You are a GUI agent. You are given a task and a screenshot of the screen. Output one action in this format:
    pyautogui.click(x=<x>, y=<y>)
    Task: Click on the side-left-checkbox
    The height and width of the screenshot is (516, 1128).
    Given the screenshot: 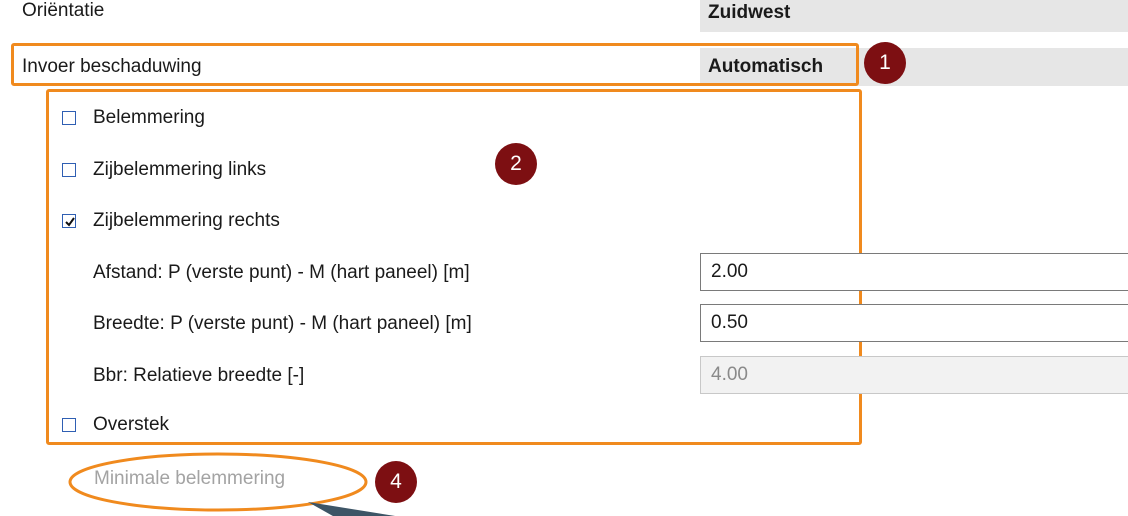 What is the action you would take?
    pyautogui.click(x=69, y=170)
    